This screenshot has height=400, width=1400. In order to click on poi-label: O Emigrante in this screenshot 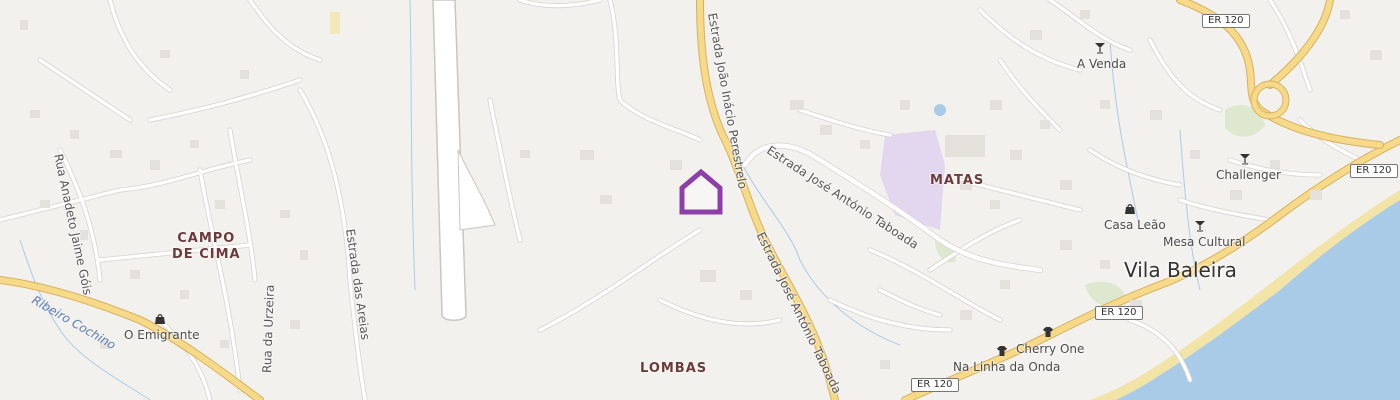, I will do `click(162, 335)`.